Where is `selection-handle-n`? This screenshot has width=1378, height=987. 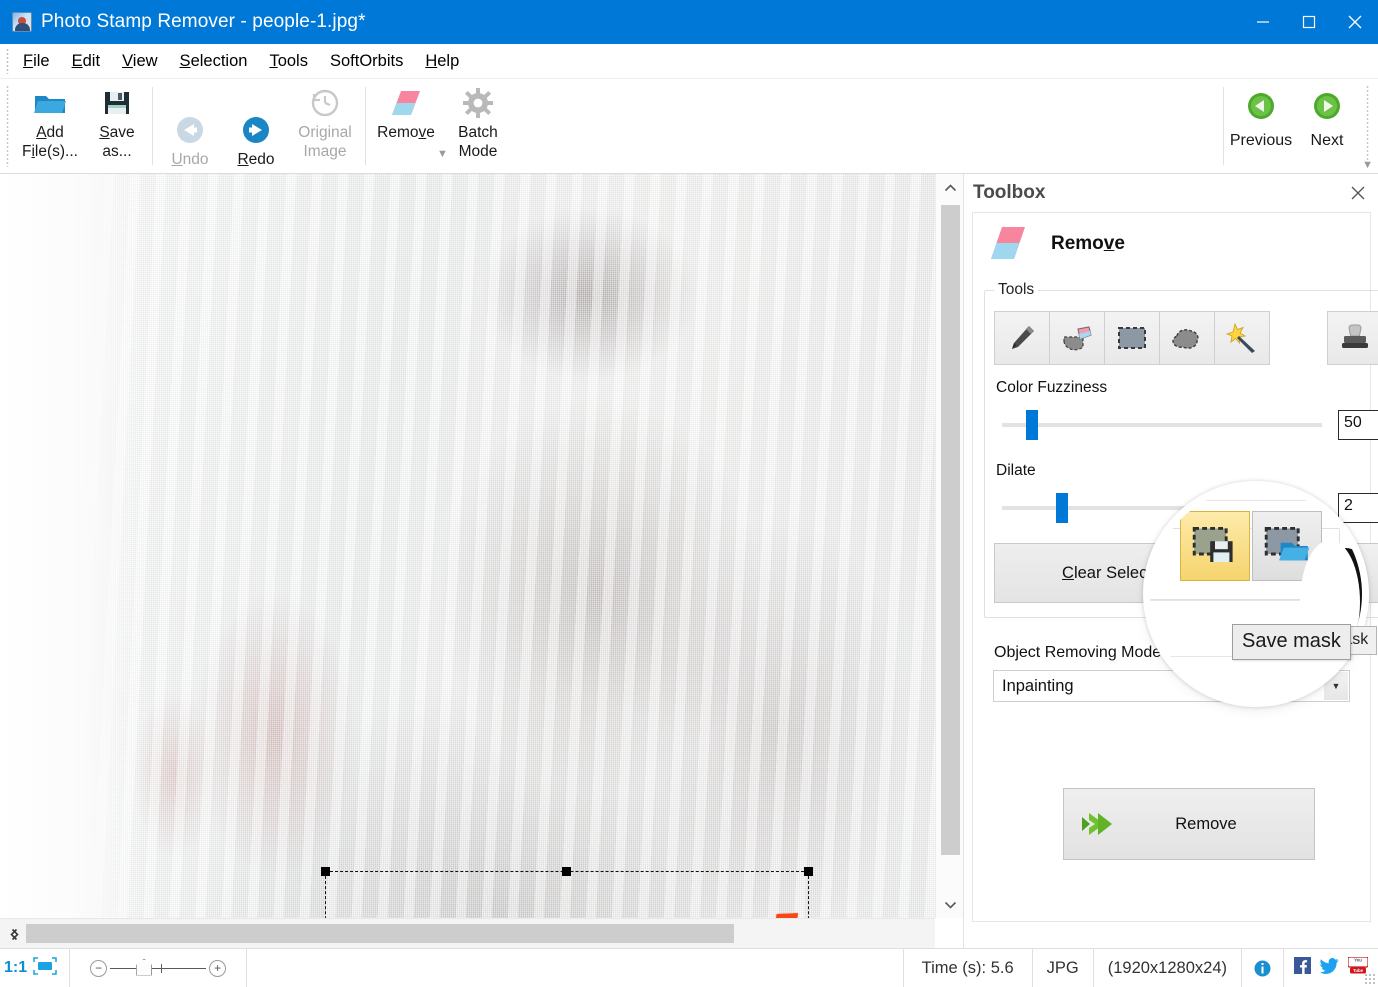 selection-handle-n is located at coordinates (566, 871).